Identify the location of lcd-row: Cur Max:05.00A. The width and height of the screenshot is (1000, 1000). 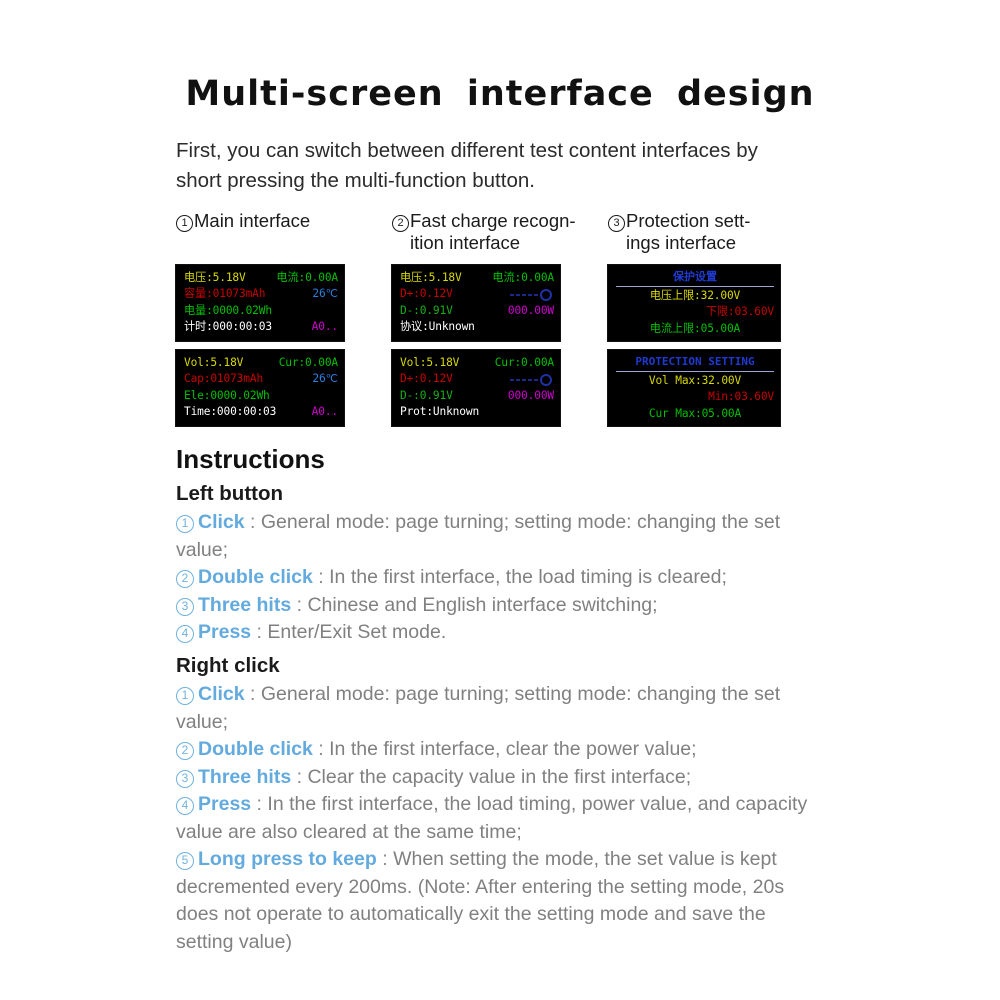
(695, 414).